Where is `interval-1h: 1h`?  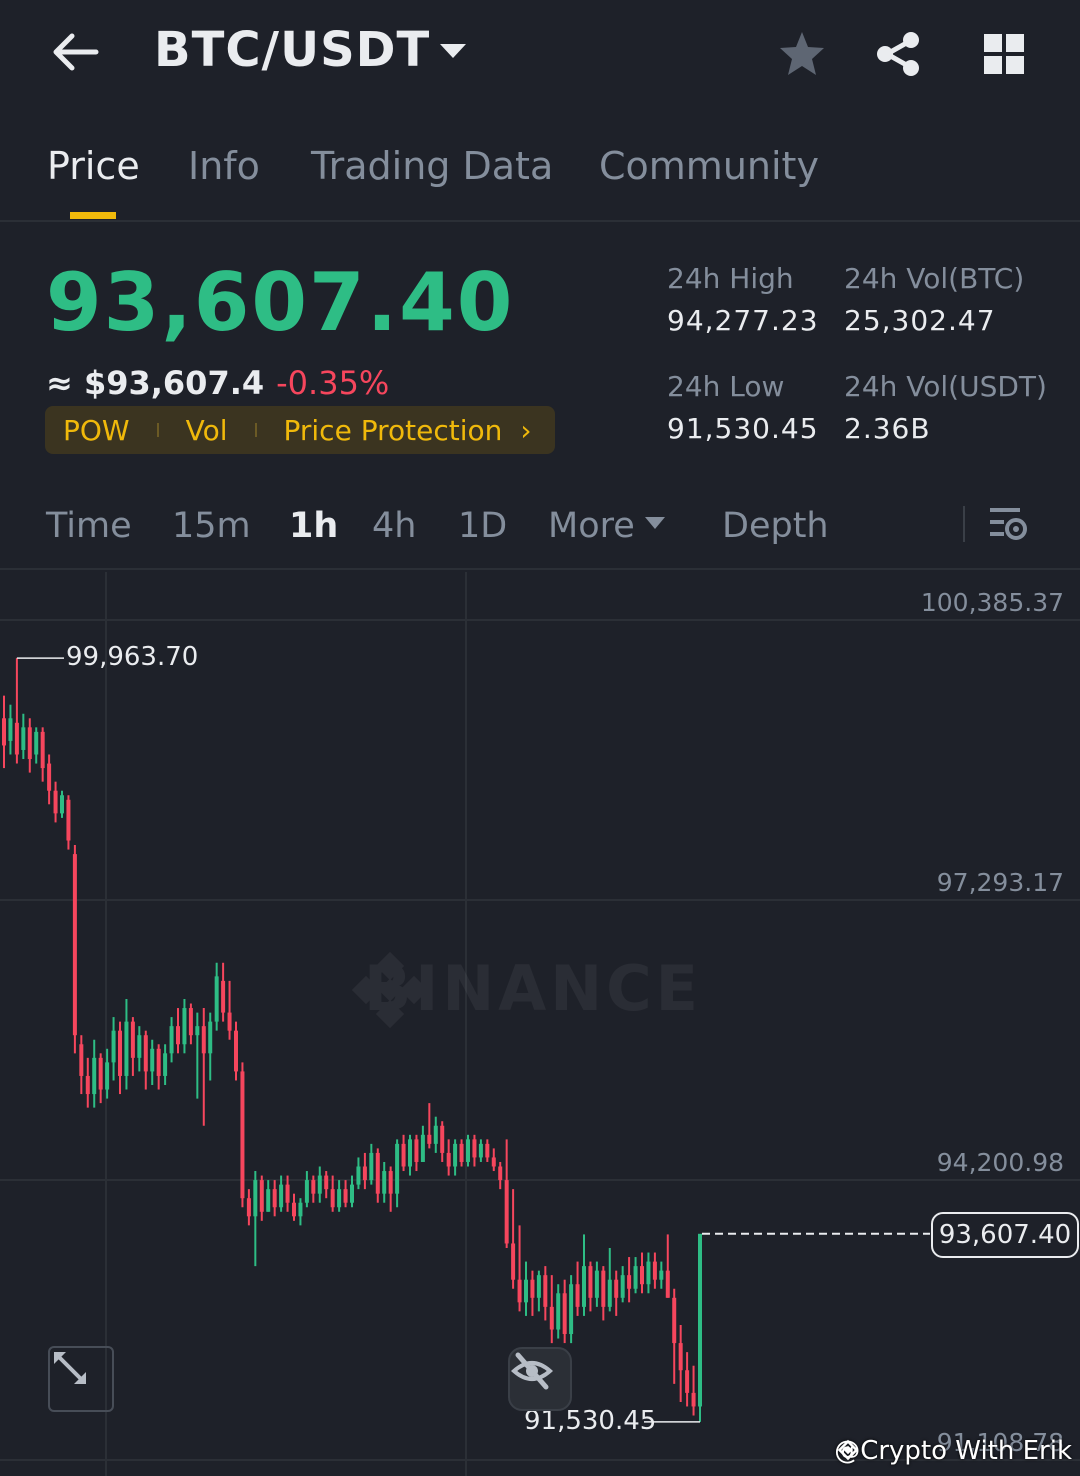
interval-1h: 1h is located at coordinates (313, 526).